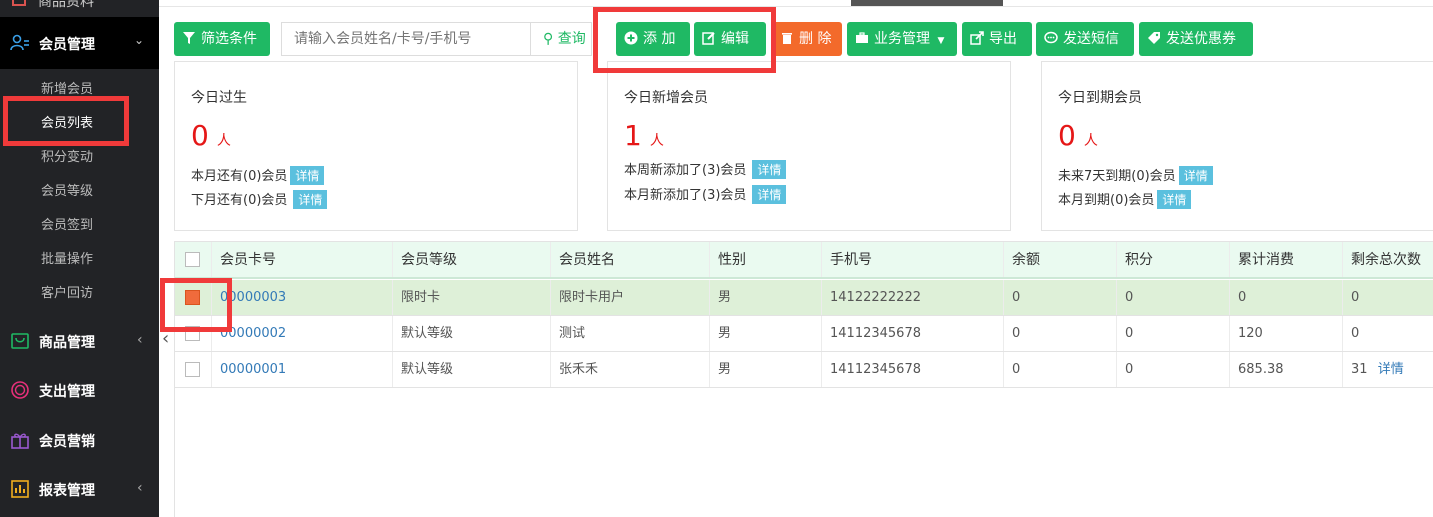 The width and height of the screenshot is (1433, 517). I want to click on send-coupon-label: 发送优惠券, so click(1201, 39).